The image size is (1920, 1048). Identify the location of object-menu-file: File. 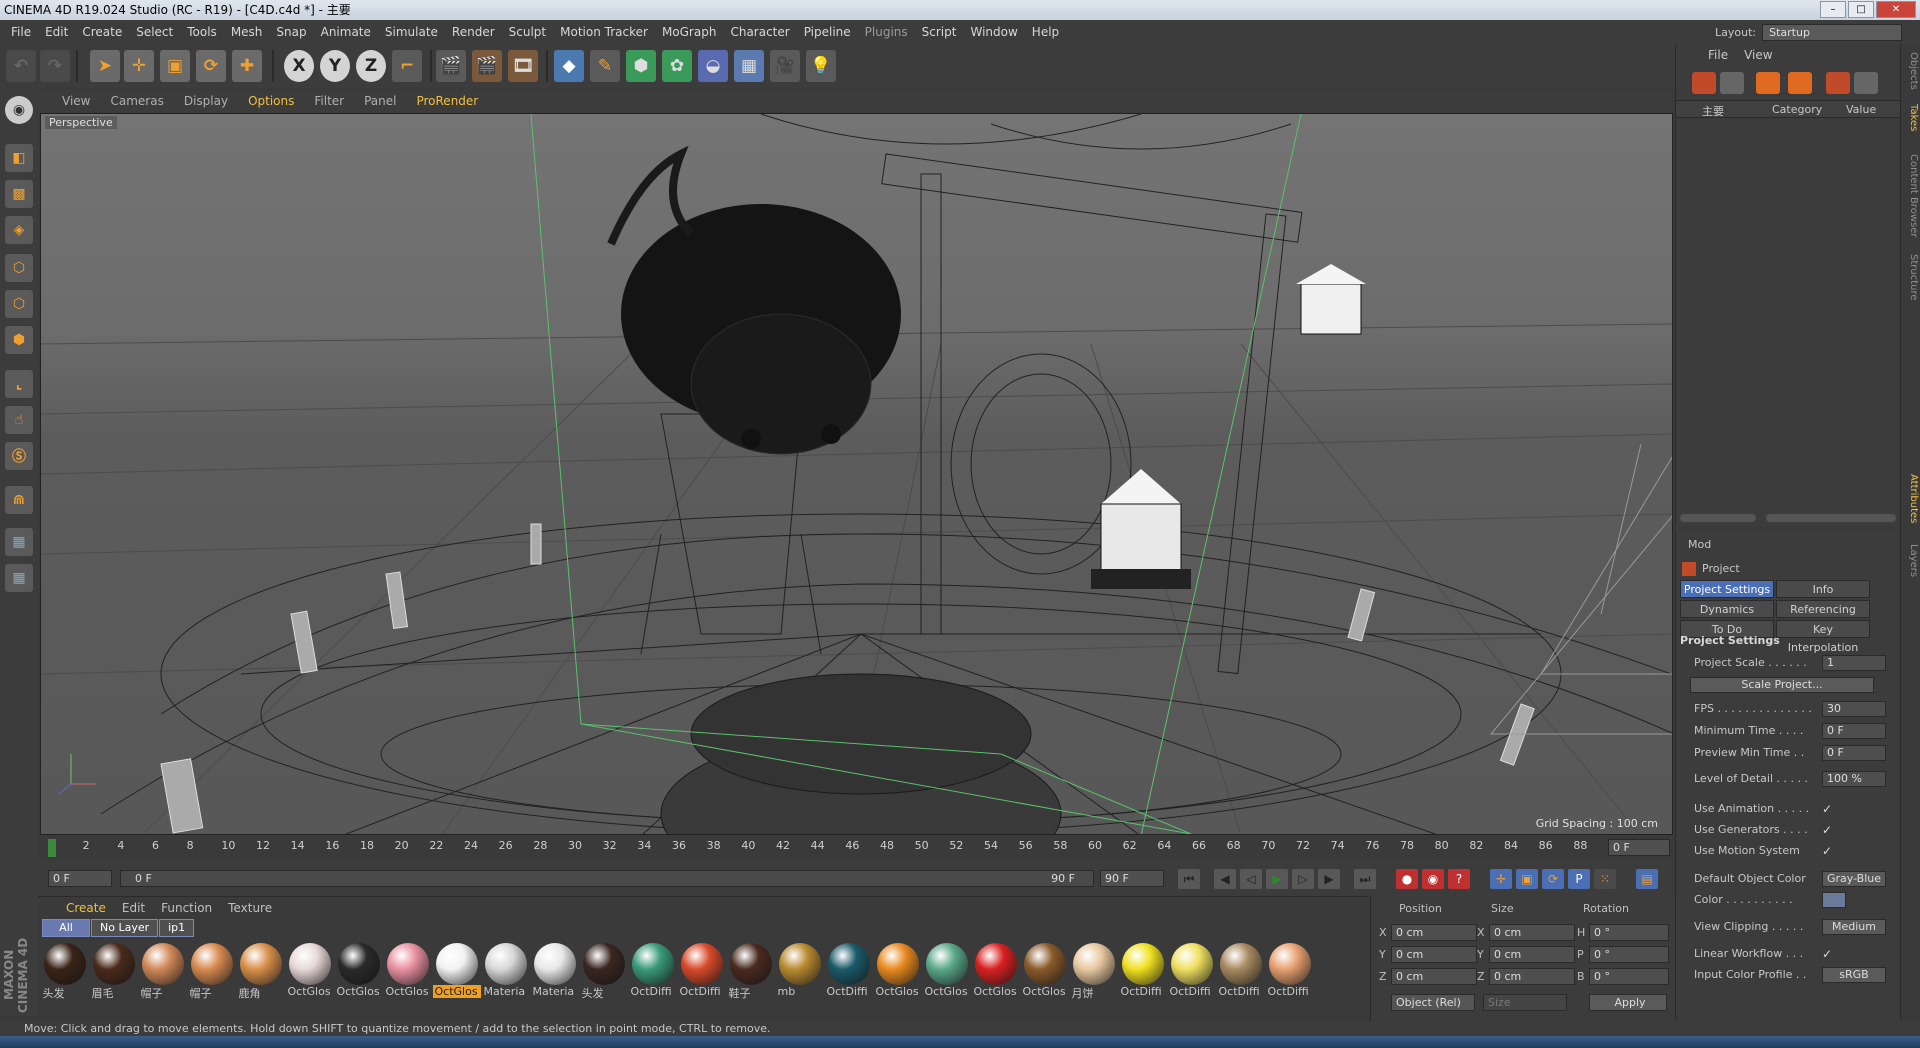
(1718, 55).